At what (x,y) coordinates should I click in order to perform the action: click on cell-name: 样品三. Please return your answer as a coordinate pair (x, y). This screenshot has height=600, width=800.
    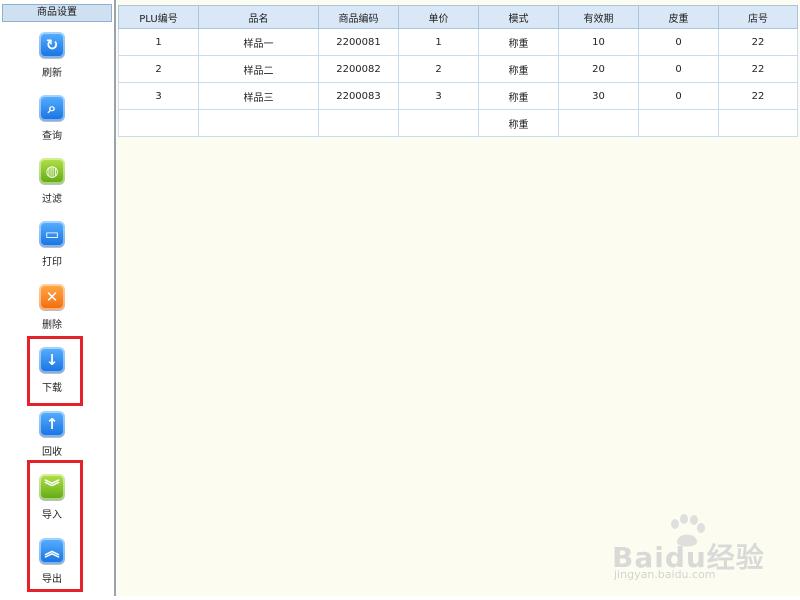
    Looking at the image, I should click on (258, 96).